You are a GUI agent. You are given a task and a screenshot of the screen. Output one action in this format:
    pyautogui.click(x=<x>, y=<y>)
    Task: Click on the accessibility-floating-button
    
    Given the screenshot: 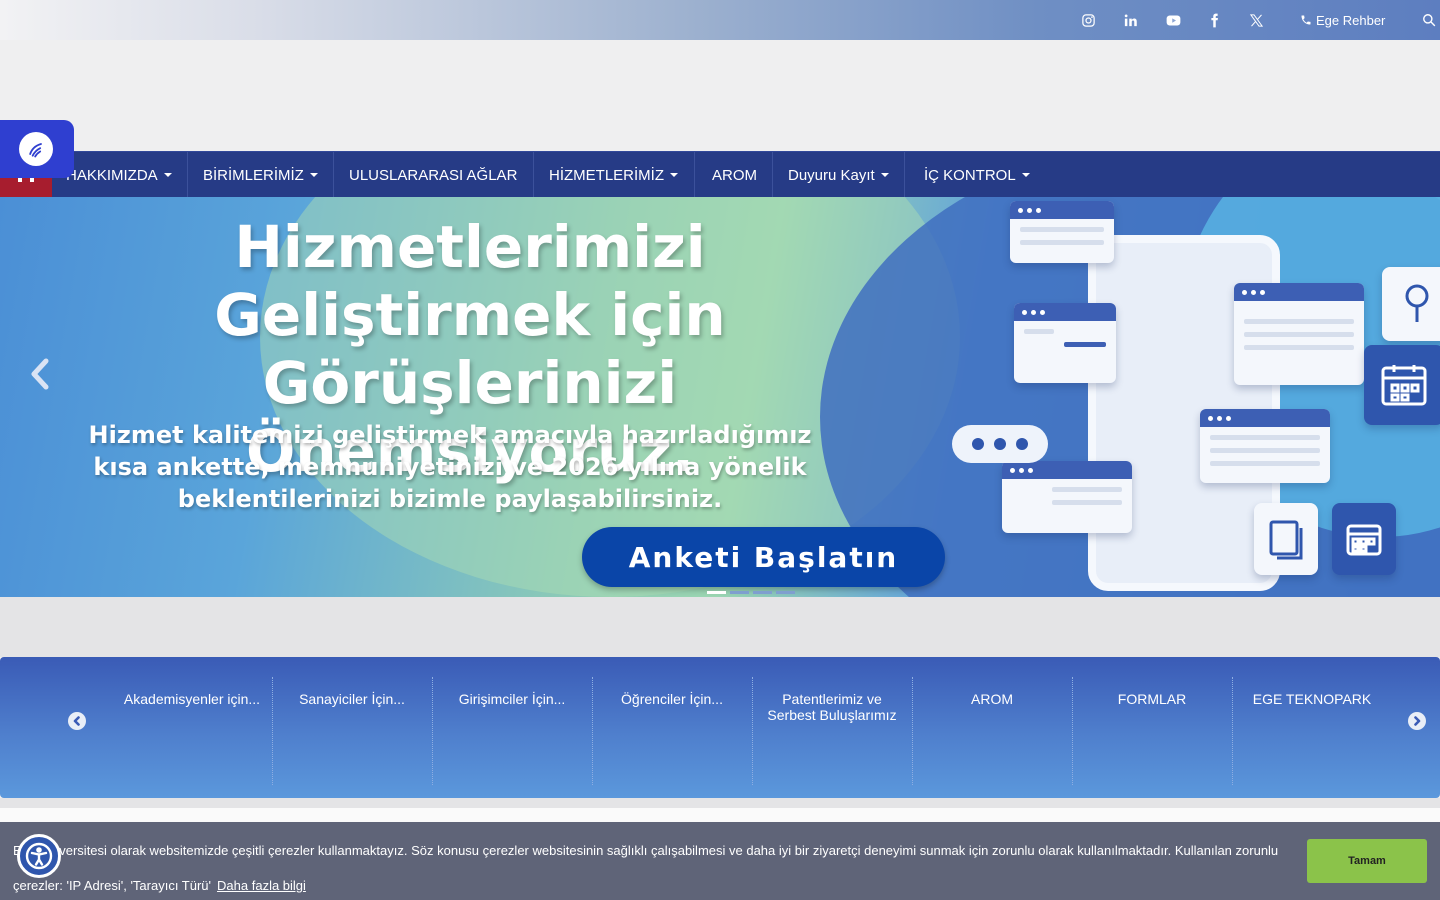 What is the action you would take?
    pyautogui.click(x=39, y=856)
    